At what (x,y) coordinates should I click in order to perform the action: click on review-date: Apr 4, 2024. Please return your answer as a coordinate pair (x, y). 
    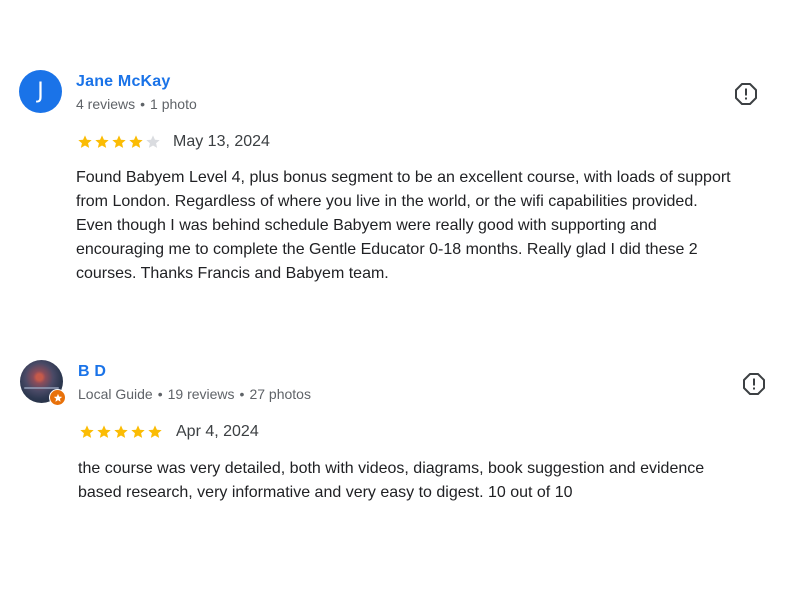
    Looking at the image, I should click on (217, 431).